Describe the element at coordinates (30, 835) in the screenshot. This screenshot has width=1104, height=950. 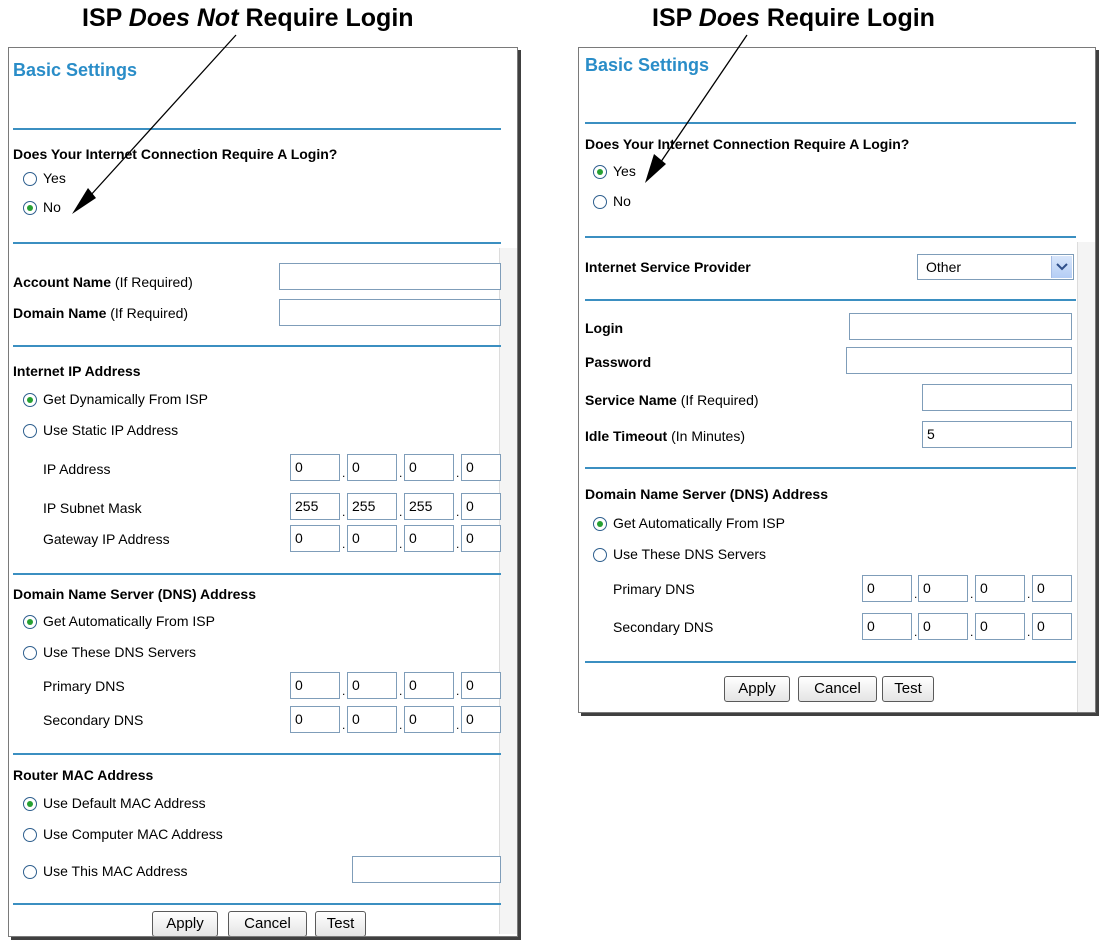
I see `mac-computer-radio` at that location.